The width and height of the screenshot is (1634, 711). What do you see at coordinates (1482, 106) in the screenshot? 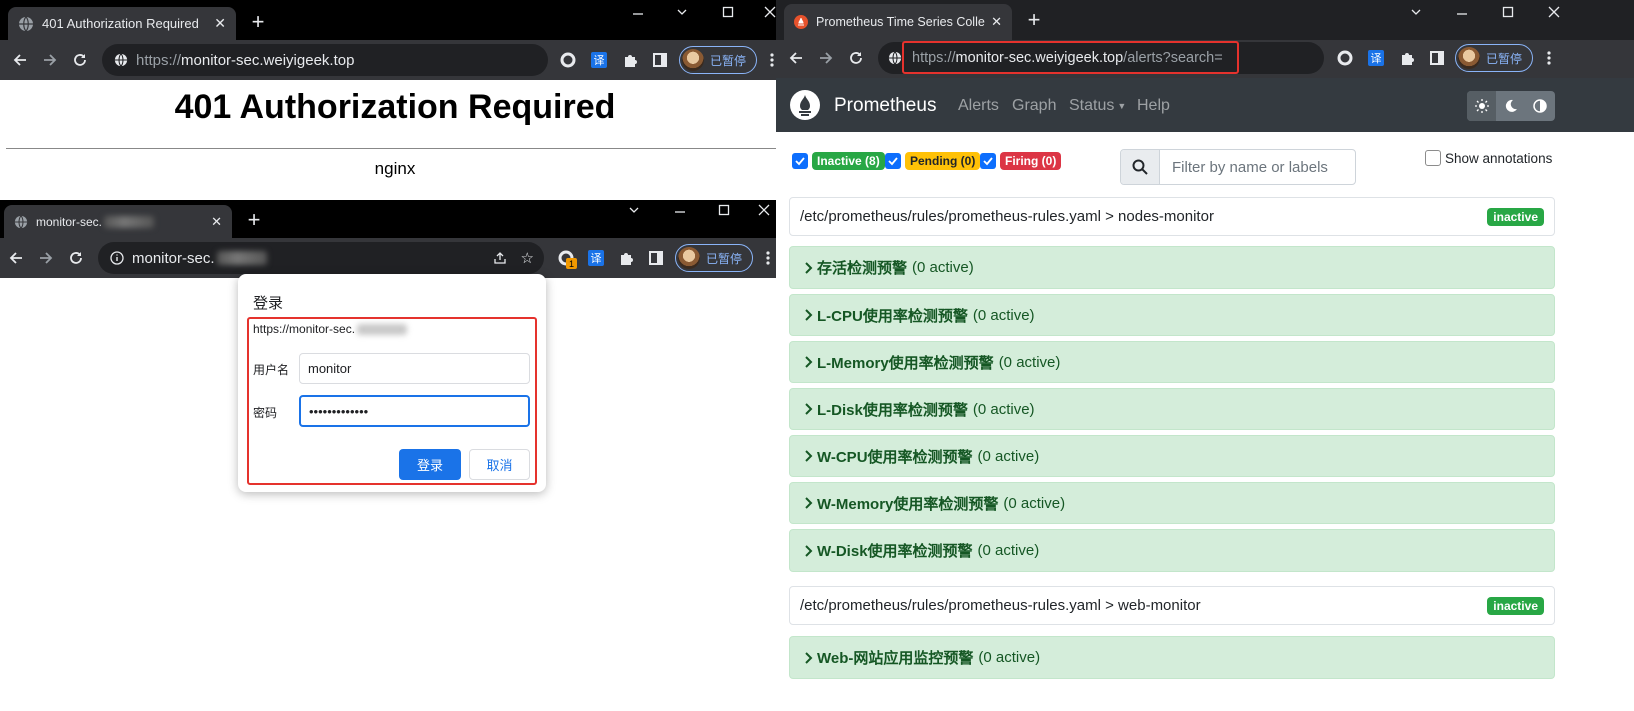
I see `theme-light-icon` at bounding box center [1482, 106].